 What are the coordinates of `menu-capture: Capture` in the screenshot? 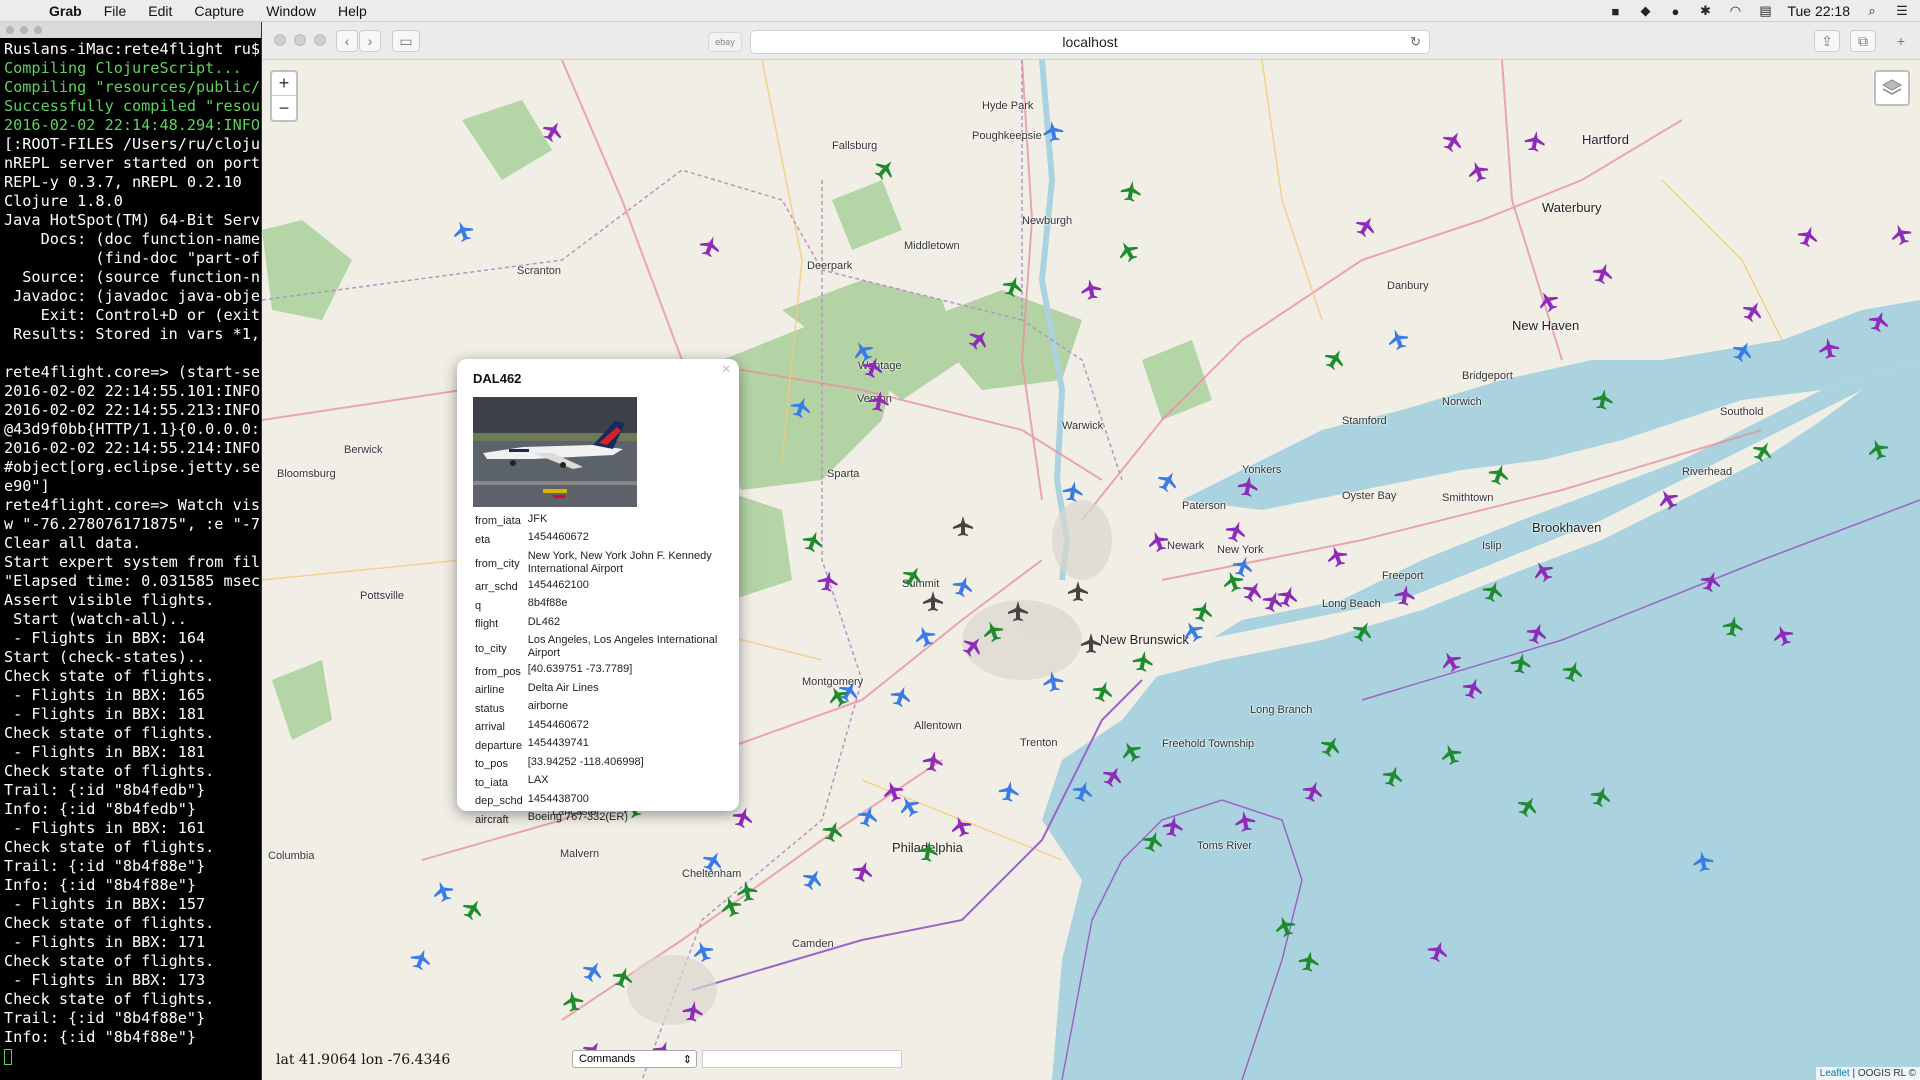 It's located at (219, 11).